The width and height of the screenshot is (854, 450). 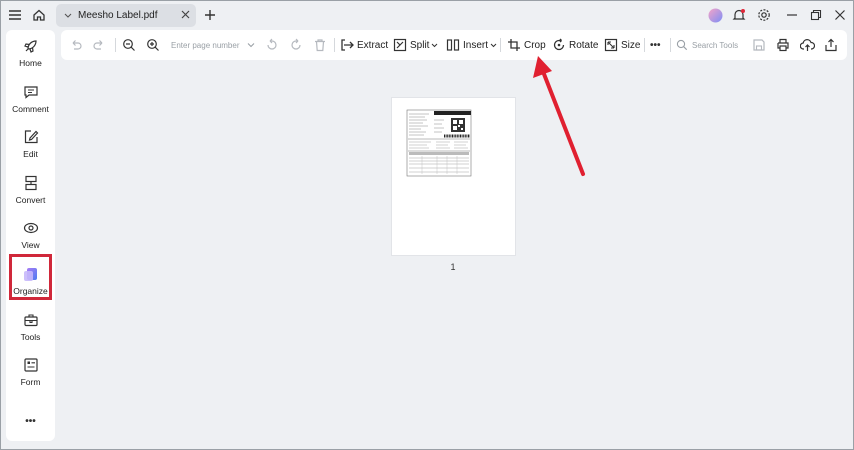 I want to click on search-placeholder: Search Tools, so click(x=715, y=45).